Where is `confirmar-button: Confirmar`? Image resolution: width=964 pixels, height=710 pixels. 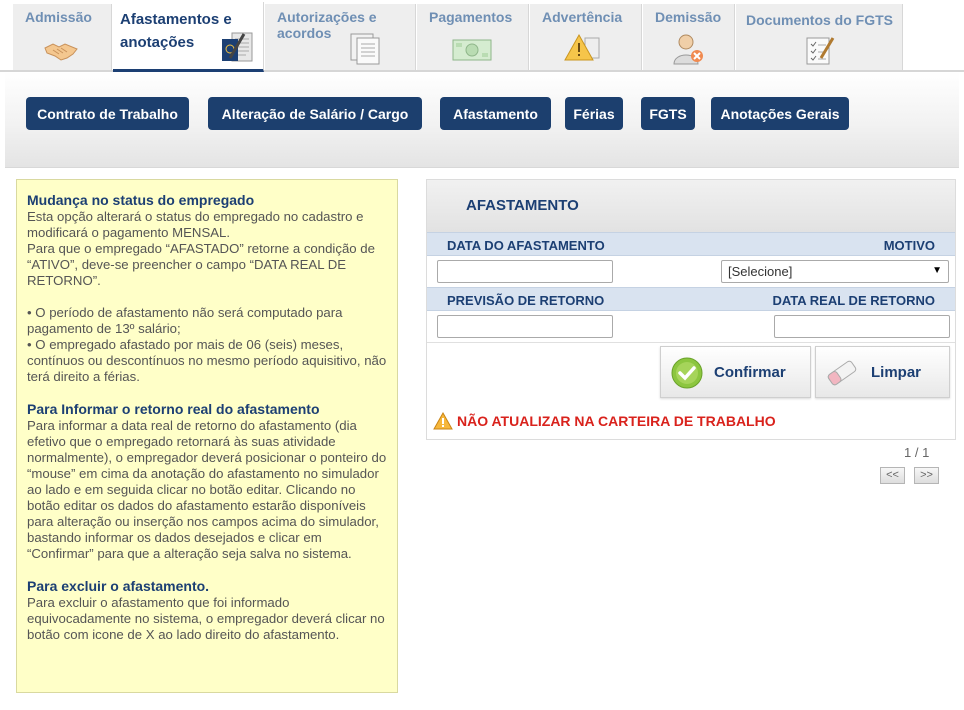
confirmar-button: Confirmar is located at coordinates (735, 372).